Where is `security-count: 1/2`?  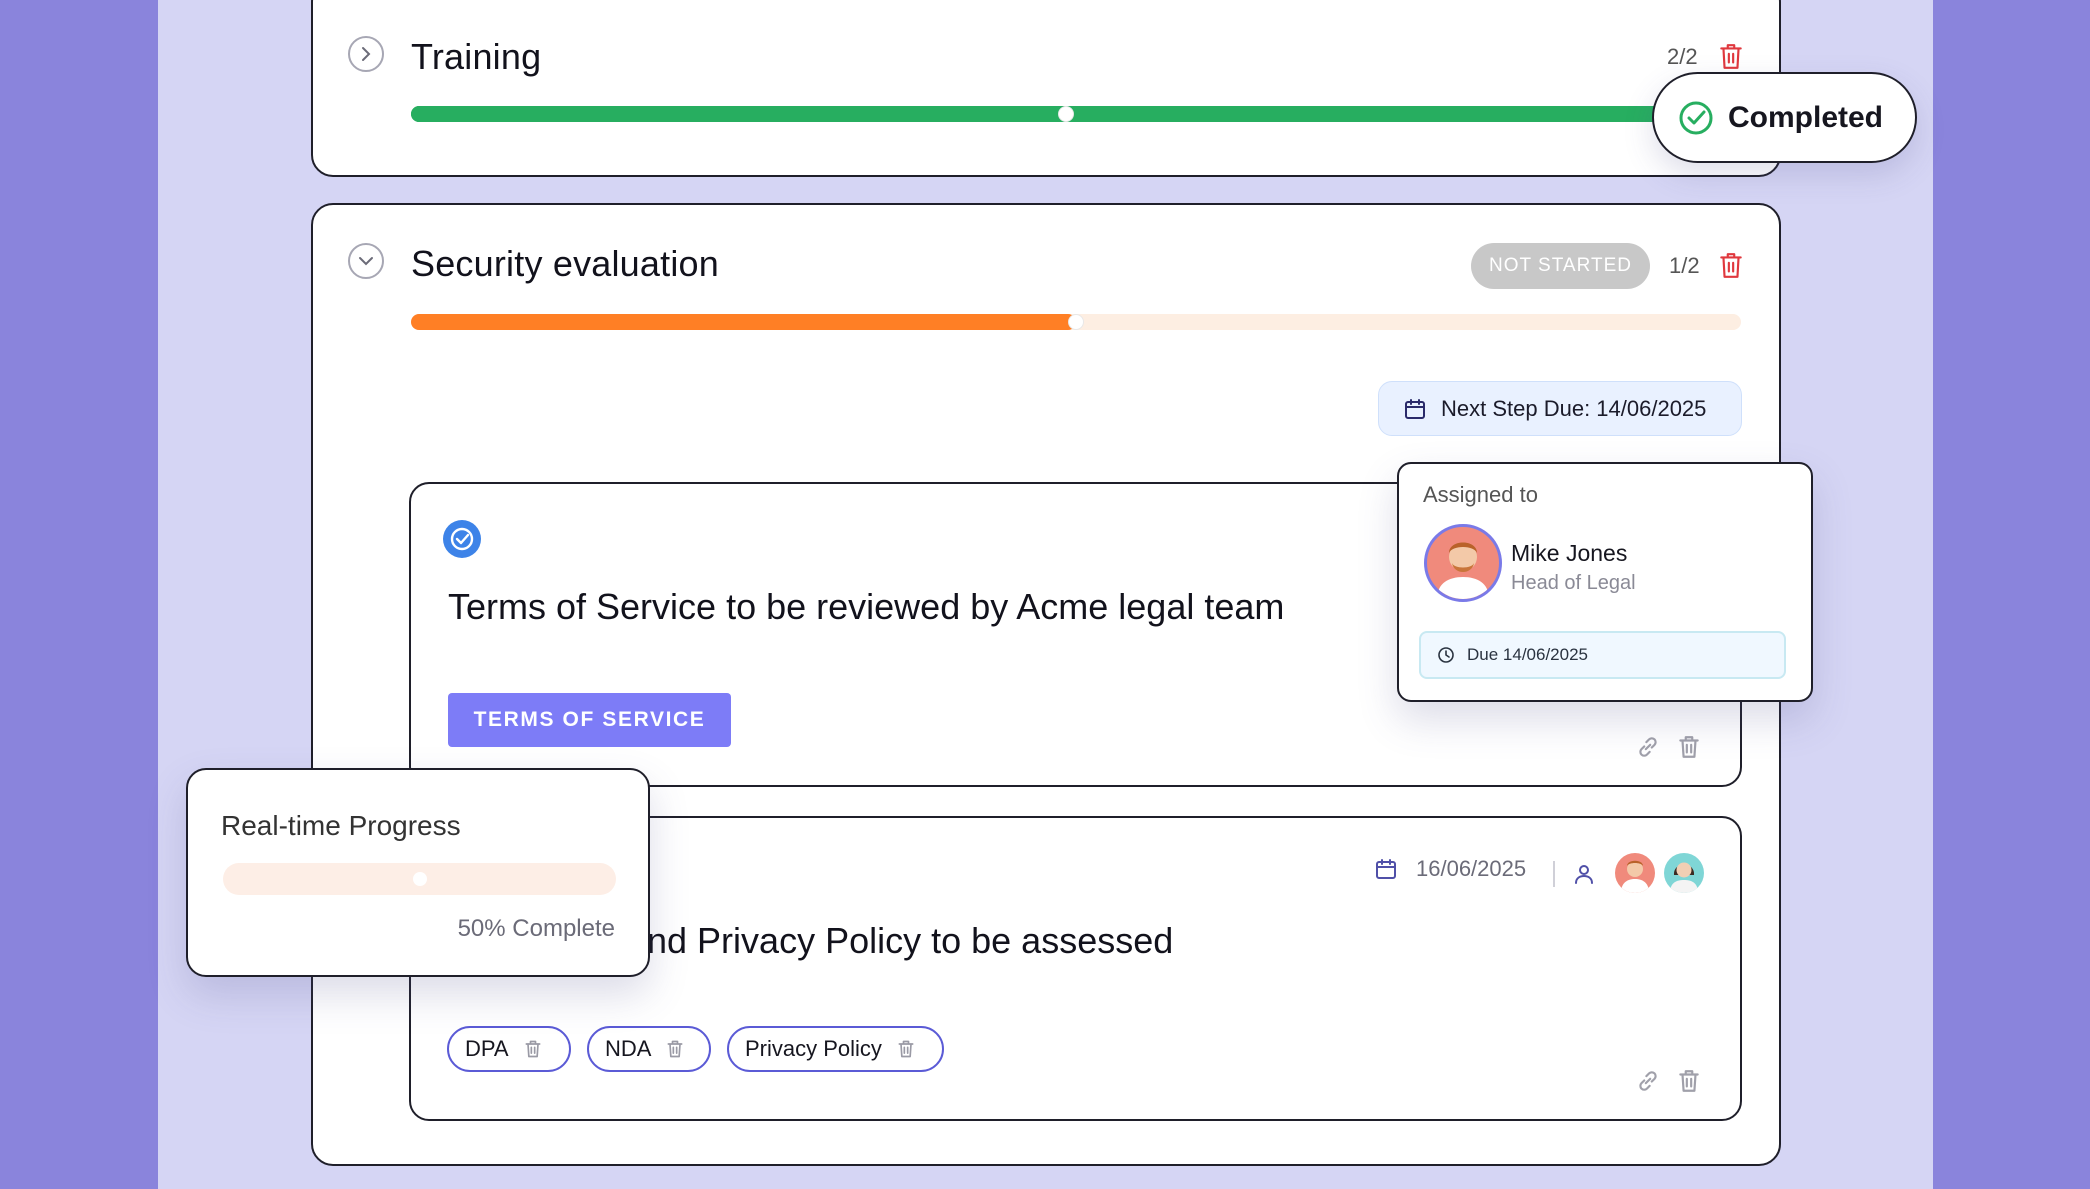 security-count: 1/2 is located at coordinates (1684, 265).